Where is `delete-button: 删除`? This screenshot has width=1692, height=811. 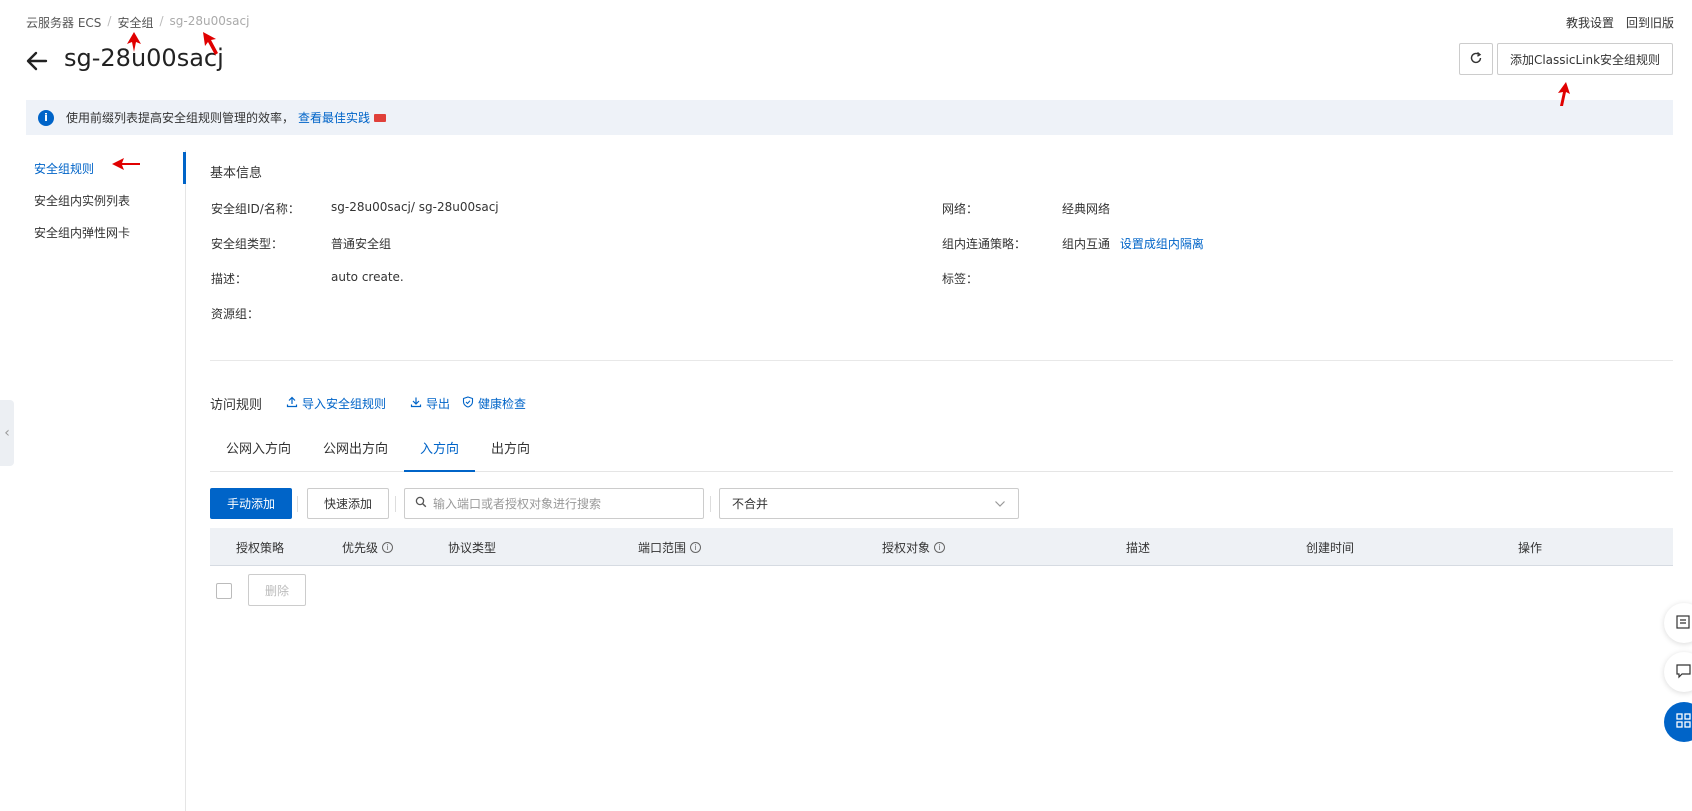
delete-button: 删除 is located at coordinates (277, 590).